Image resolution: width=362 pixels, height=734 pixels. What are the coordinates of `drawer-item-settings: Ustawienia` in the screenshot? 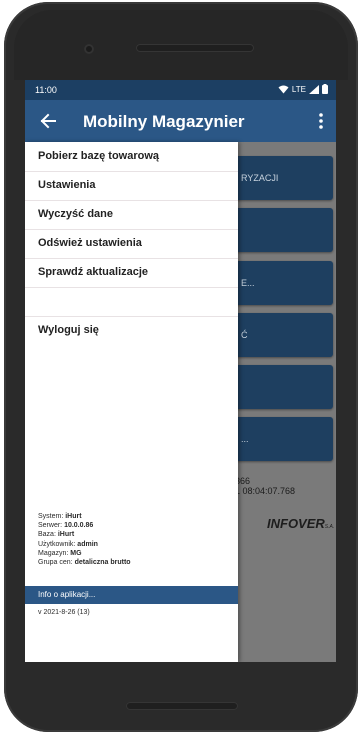 It's located at (131, 186).